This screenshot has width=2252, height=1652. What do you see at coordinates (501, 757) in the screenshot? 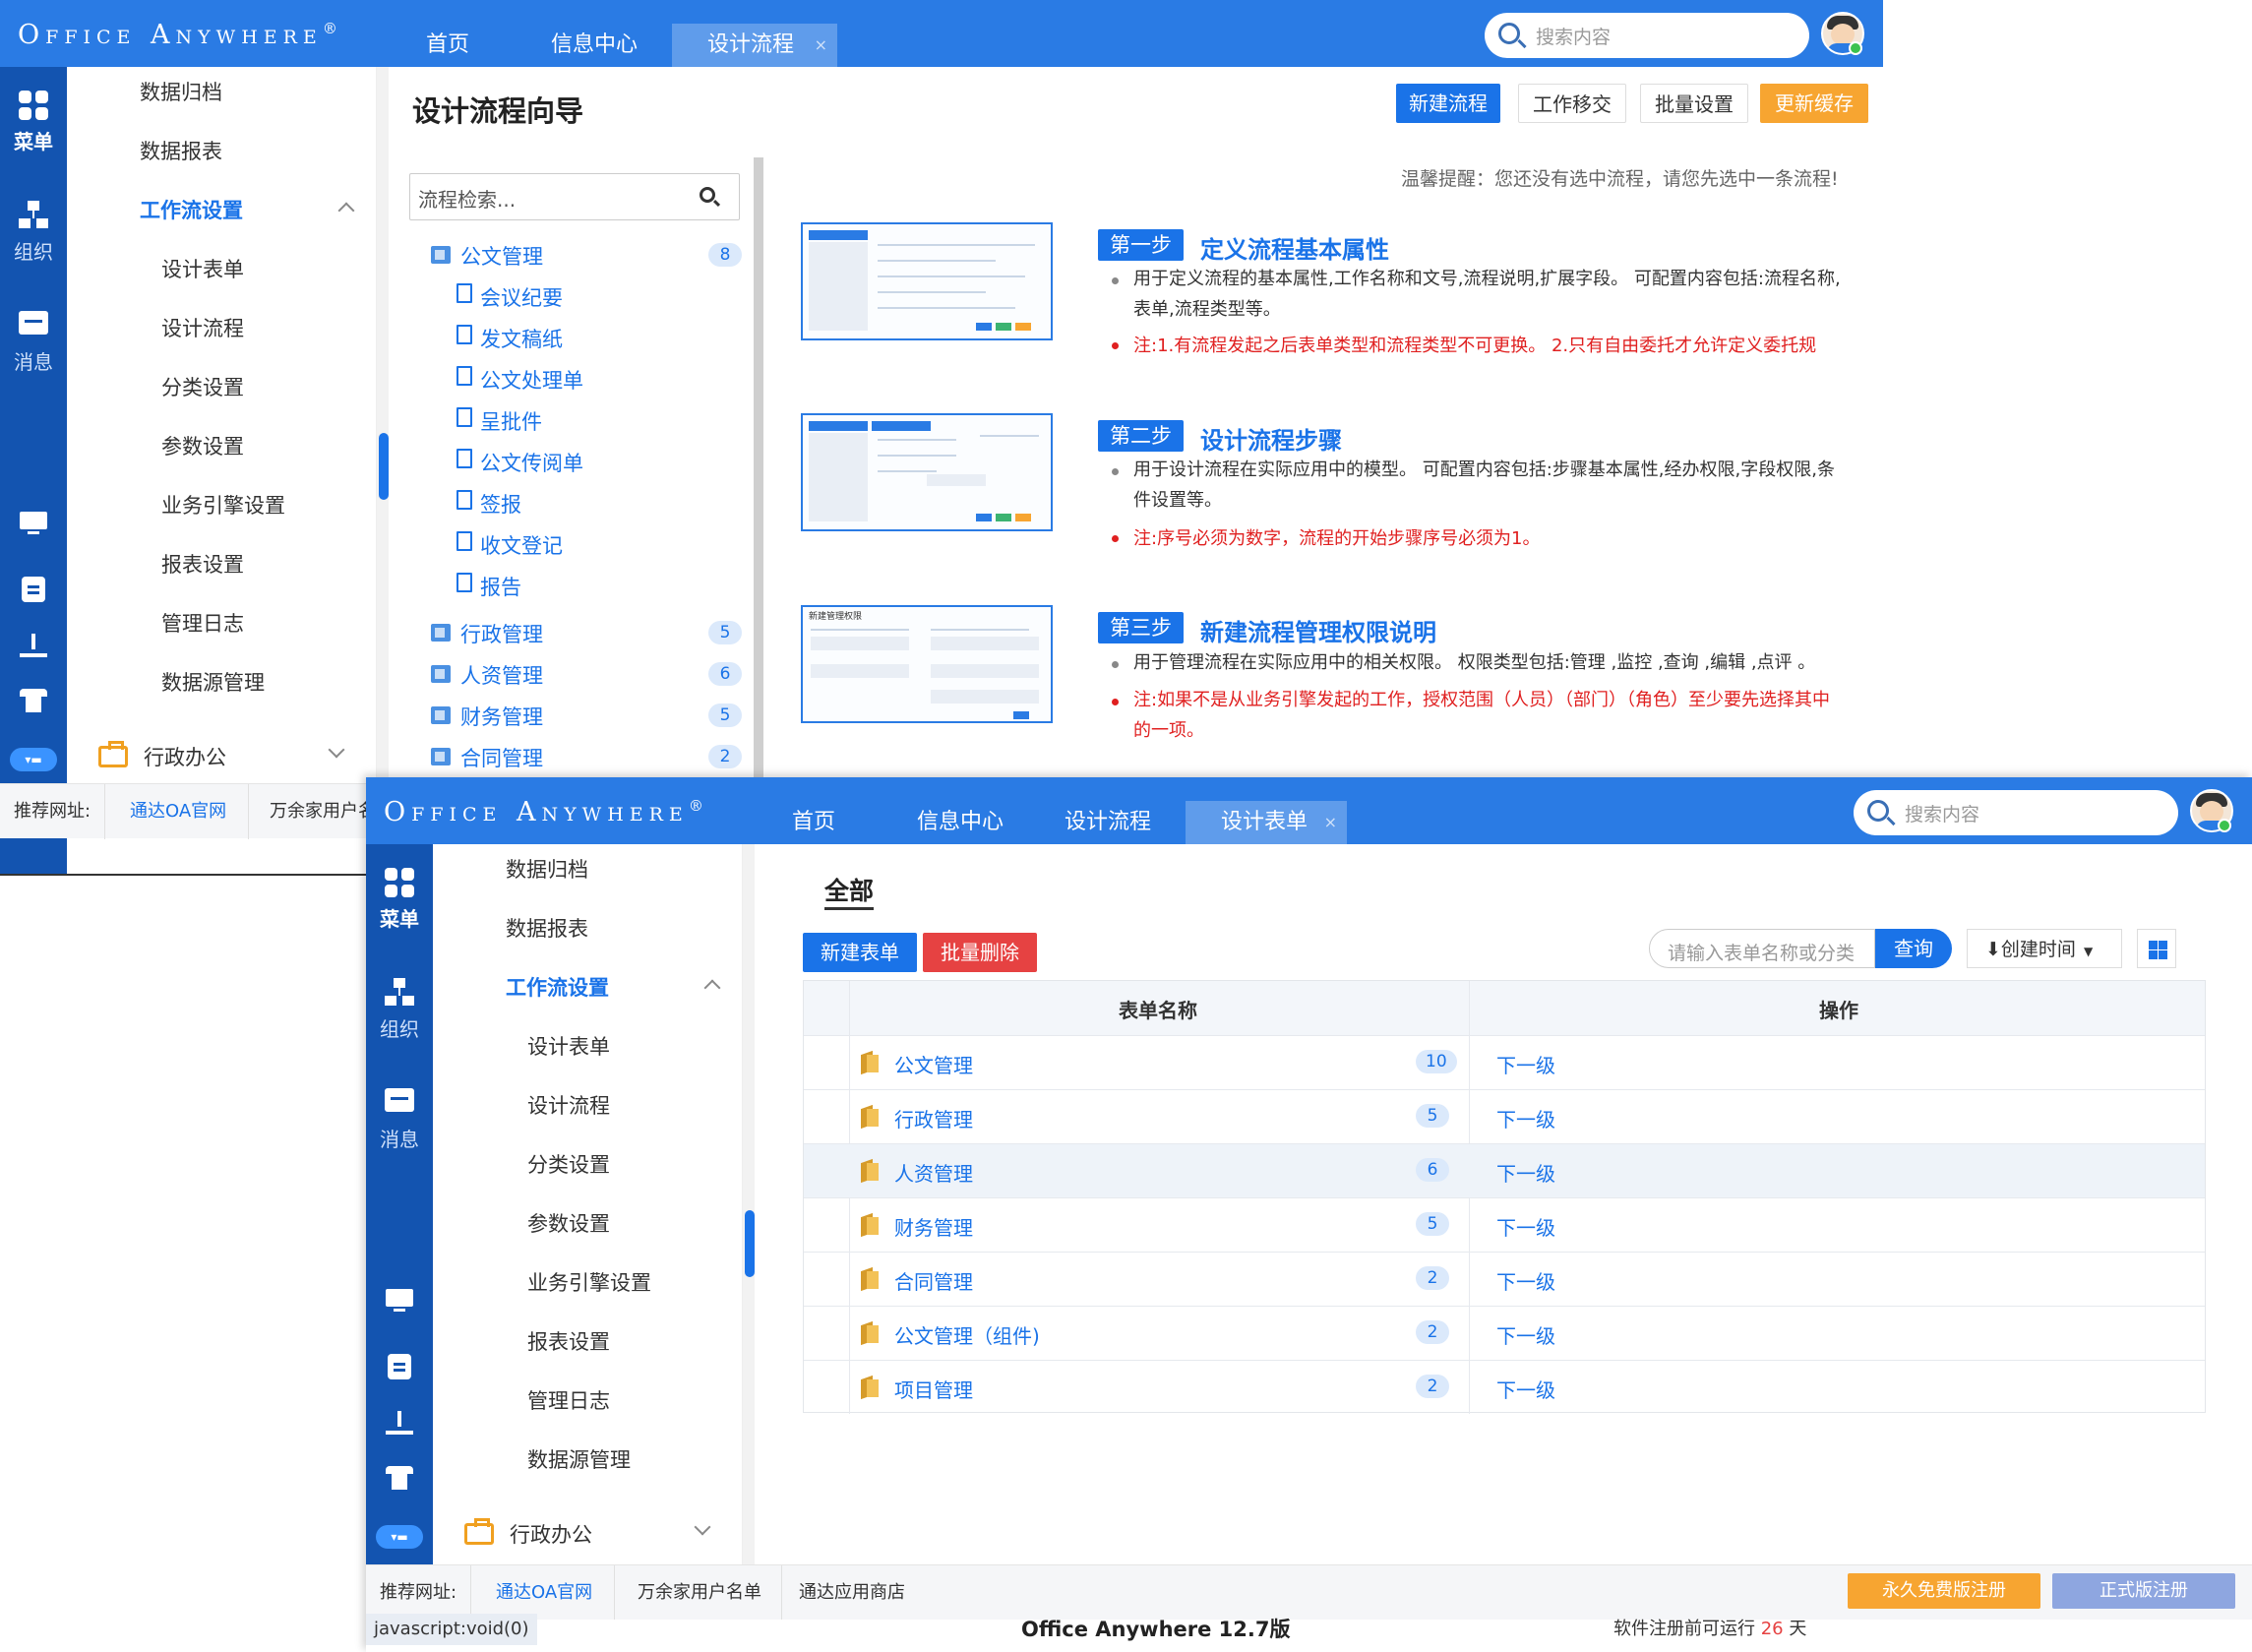
I see `tree-node: 合同管理` at bounding box center [501, 757].